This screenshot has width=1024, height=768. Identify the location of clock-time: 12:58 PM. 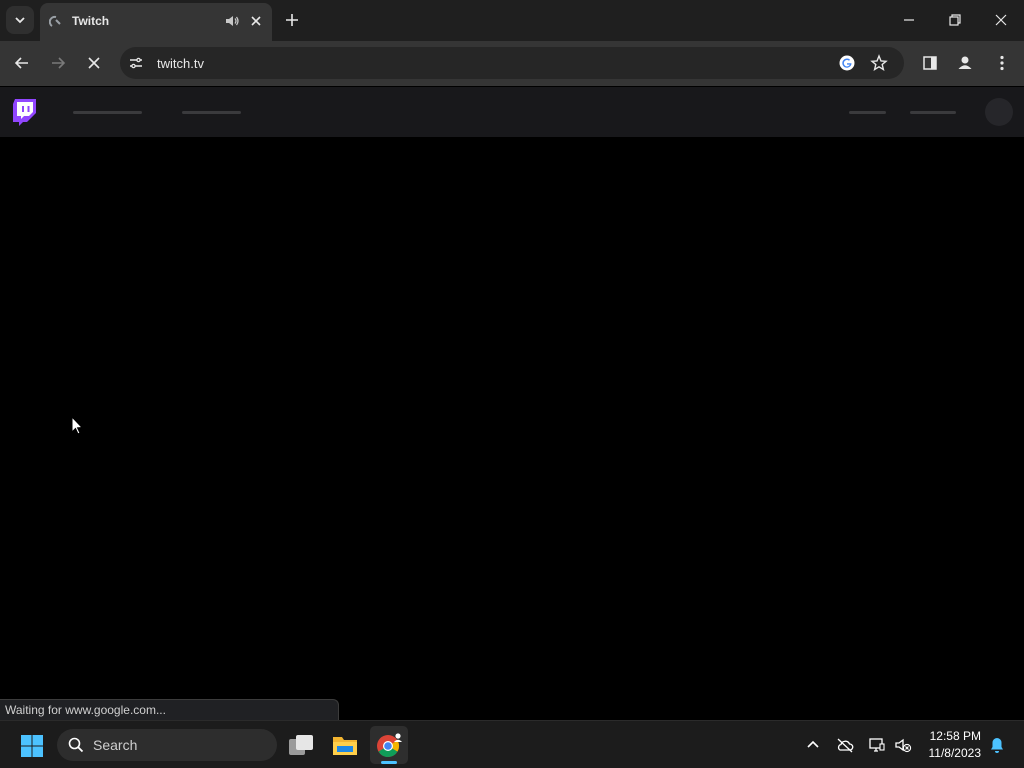
(953, 736).